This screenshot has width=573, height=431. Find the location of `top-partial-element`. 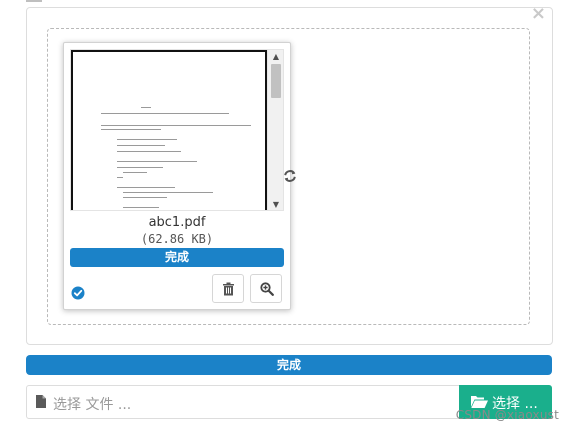

top-partial-element is located at coordinates (34, 1).